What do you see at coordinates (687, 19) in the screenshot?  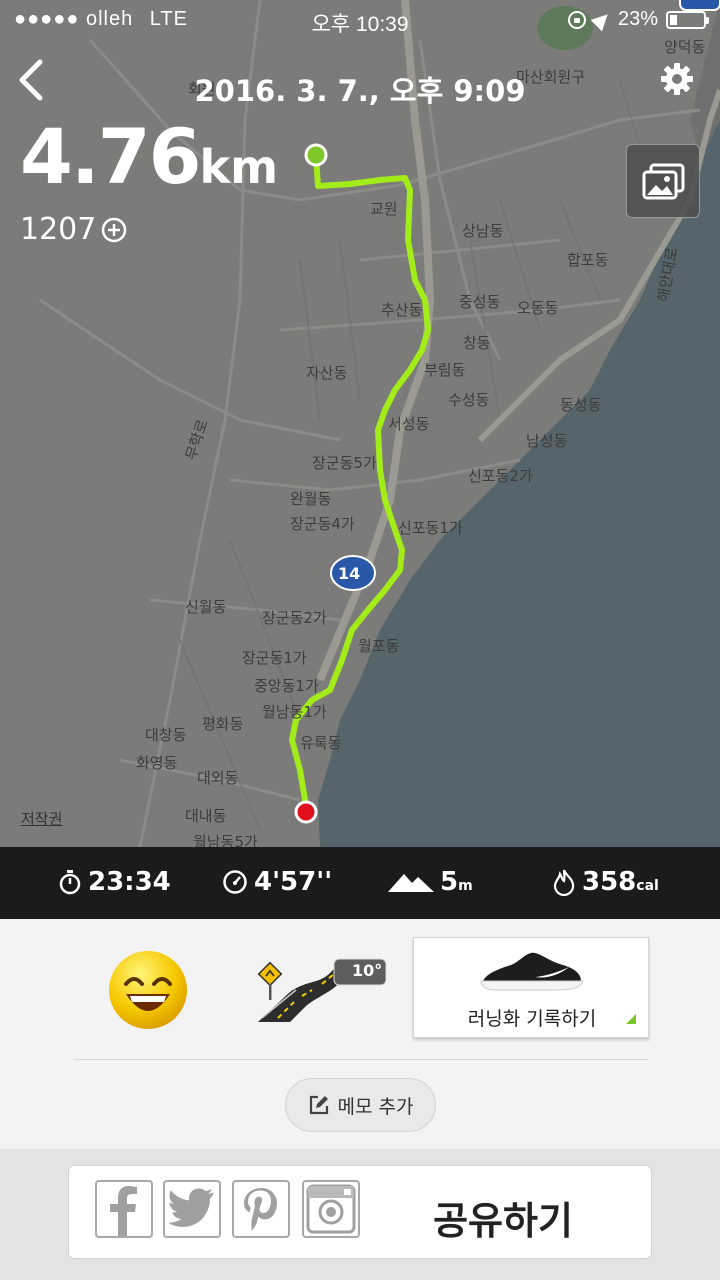 I see `battery-icon` at bounding box center [687, 19].